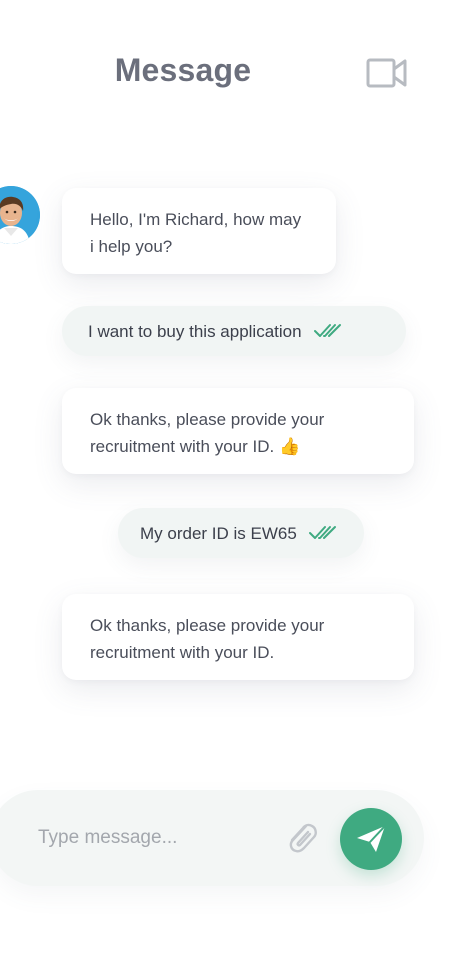 This screenshot has height=954, width=468. I want to click on message-incoming: Hello, I'm Richard, how may i help you?, so click(199, 231).